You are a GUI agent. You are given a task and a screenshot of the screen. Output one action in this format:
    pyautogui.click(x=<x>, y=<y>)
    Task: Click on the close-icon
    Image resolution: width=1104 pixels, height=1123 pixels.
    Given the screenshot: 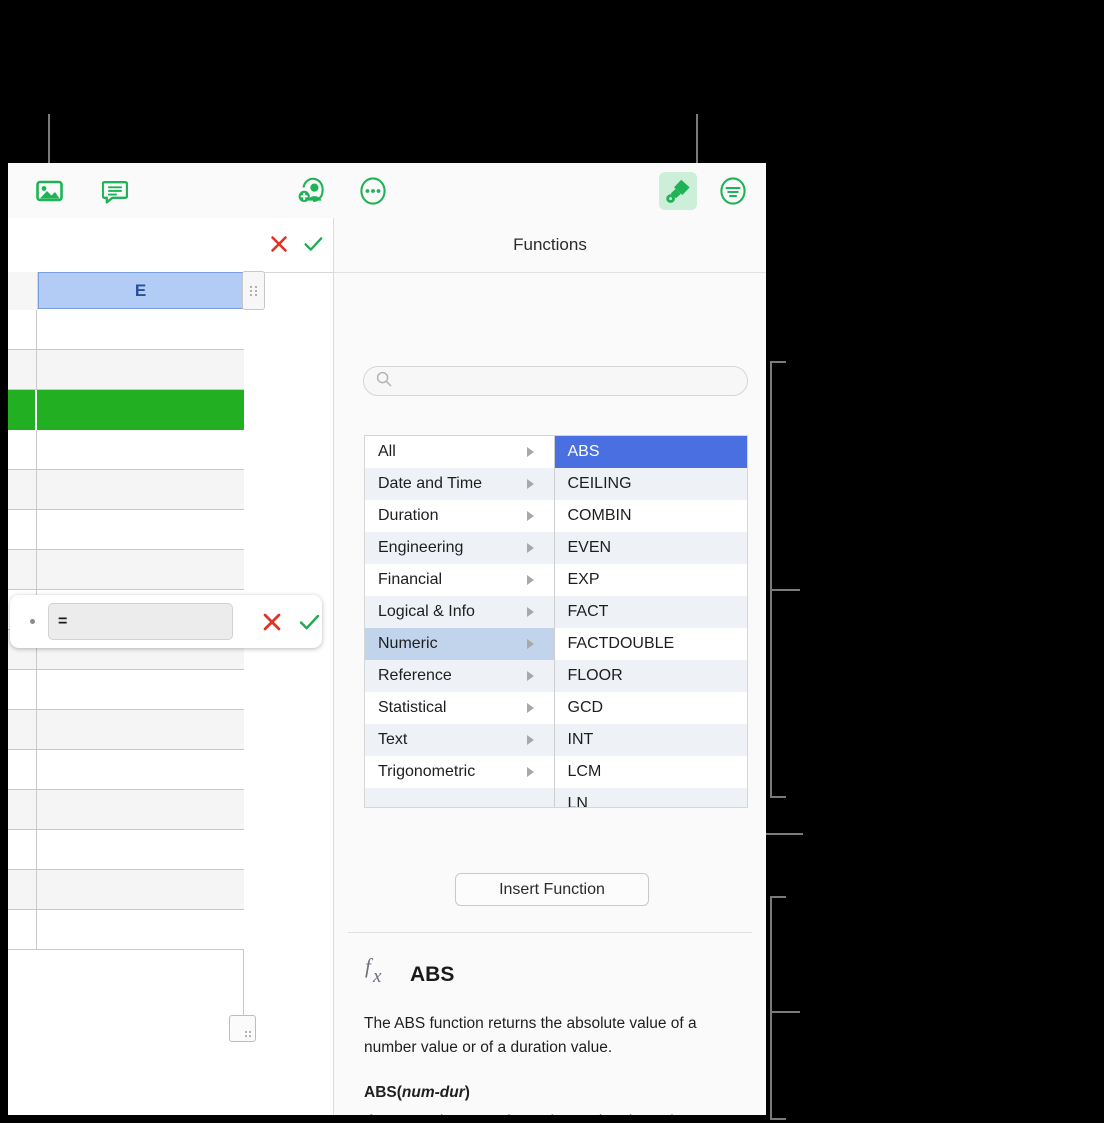 What is the action you would take?
    pyautogui.click(x=279, y=244)
    